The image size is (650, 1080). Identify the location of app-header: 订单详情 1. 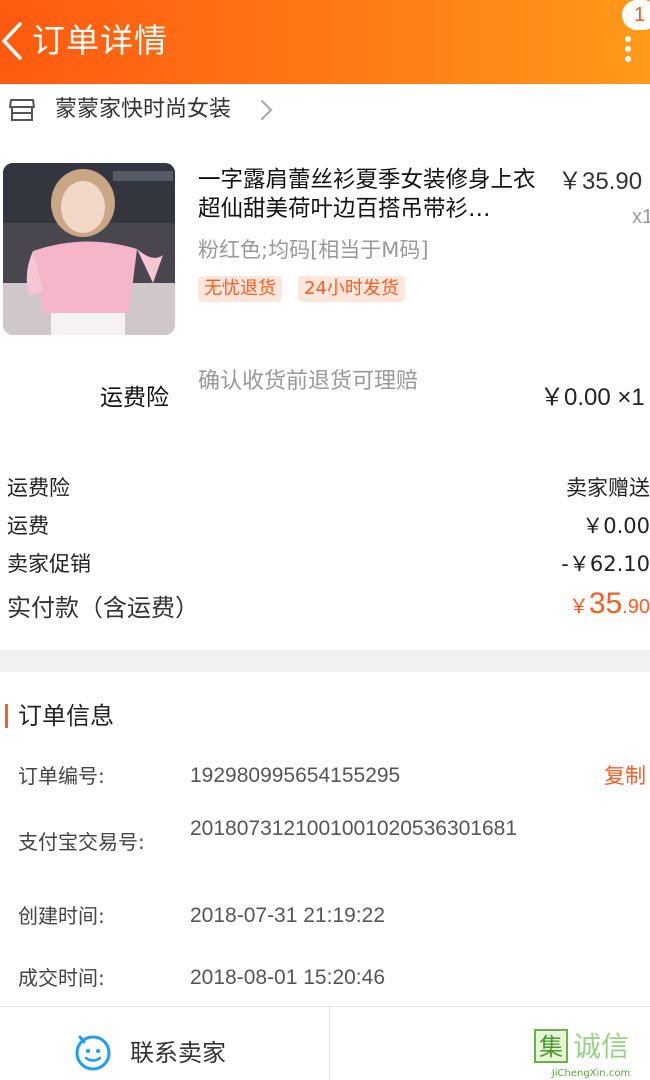
(325, 42).